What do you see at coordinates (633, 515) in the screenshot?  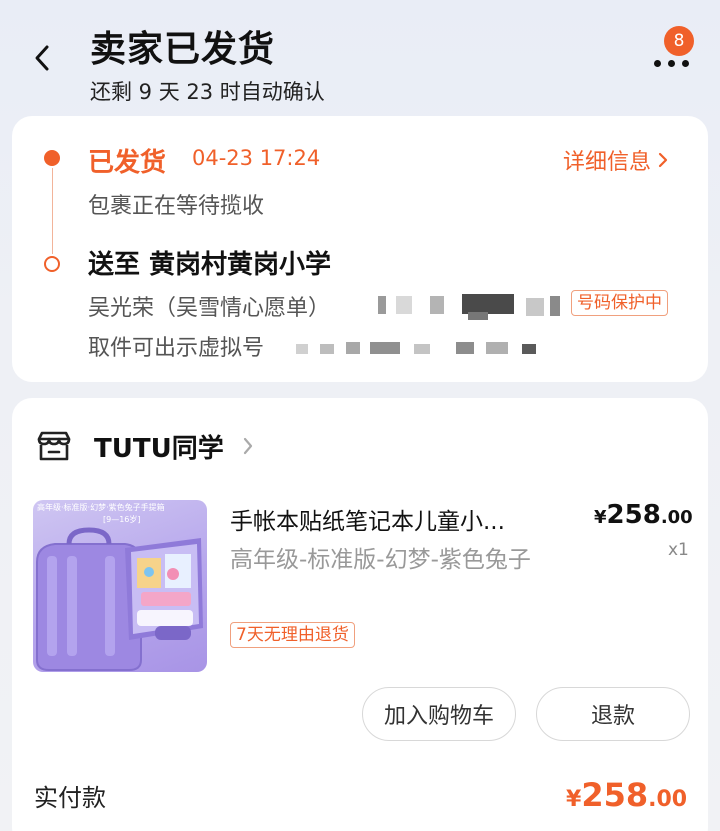 I see `price-integer: 258` at bounding box center [633, 515].